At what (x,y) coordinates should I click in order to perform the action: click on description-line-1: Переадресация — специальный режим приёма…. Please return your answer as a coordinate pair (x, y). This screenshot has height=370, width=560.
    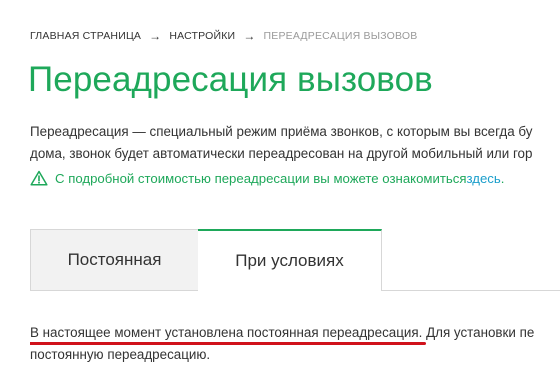
    Looking at the image, I should click on (281, 131).